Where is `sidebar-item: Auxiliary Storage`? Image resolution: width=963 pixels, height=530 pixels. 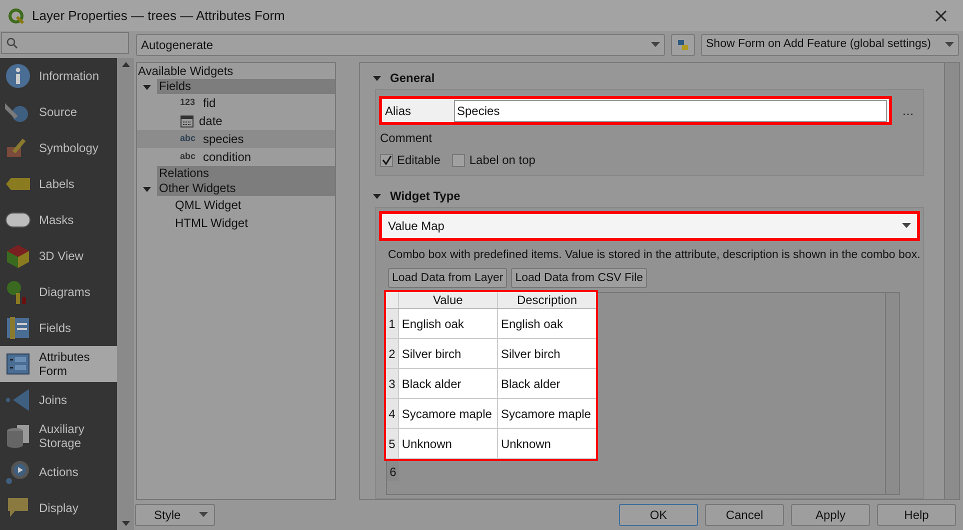
sidebar-item: Auxiliary Storage is located at coordinates (58, 436).